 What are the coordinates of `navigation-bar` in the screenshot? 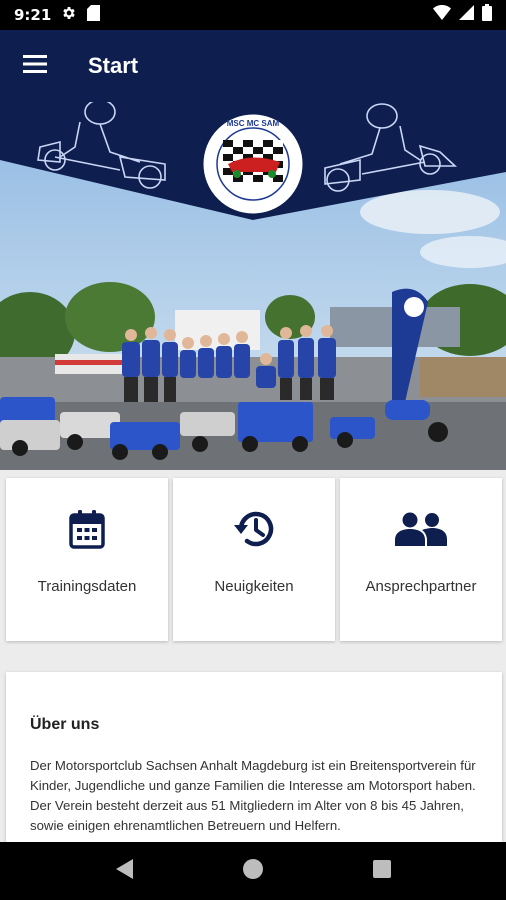 It's located at (253, 871).